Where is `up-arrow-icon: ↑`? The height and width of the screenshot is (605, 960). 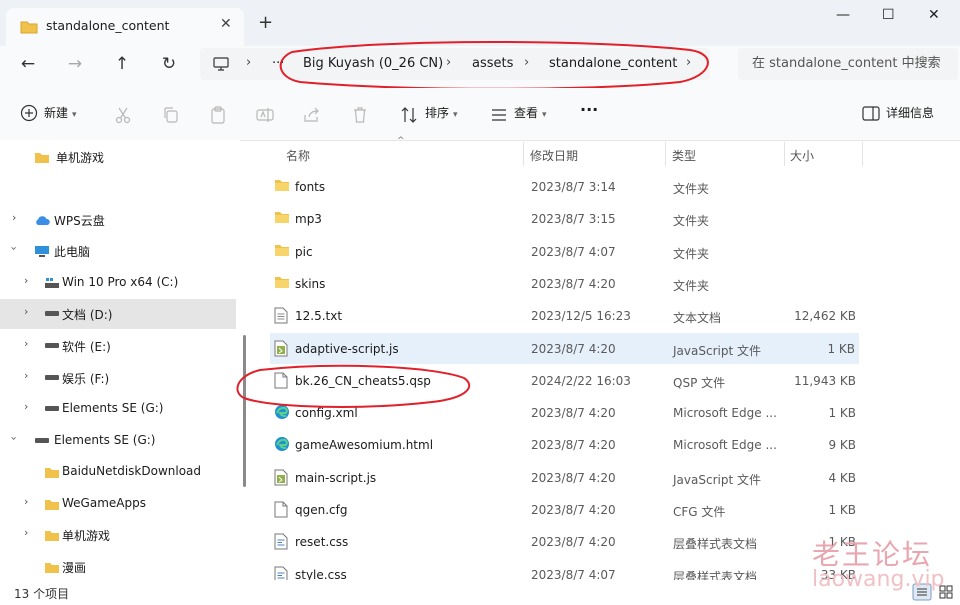
up-arrow-icon: ↑ is located at coordinates (122, 64).